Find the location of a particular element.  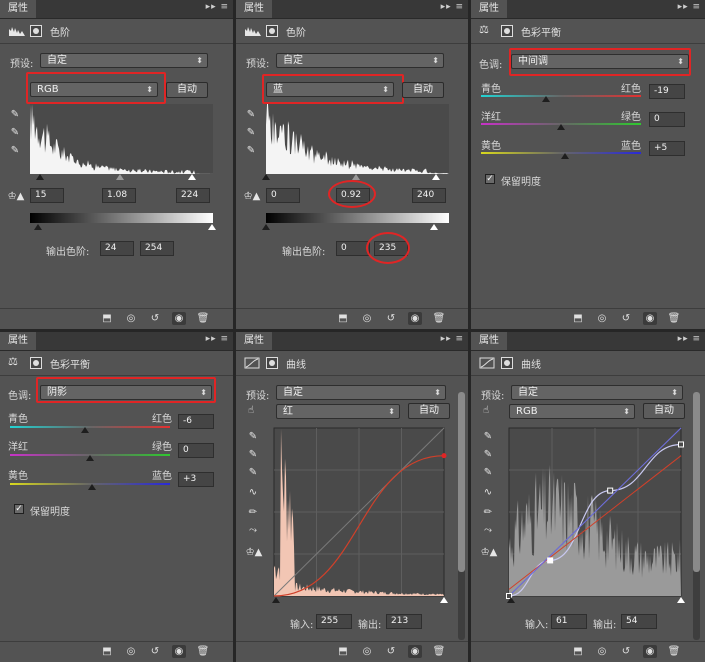

input-value-field: 61 is located at coordinates (569, 621).